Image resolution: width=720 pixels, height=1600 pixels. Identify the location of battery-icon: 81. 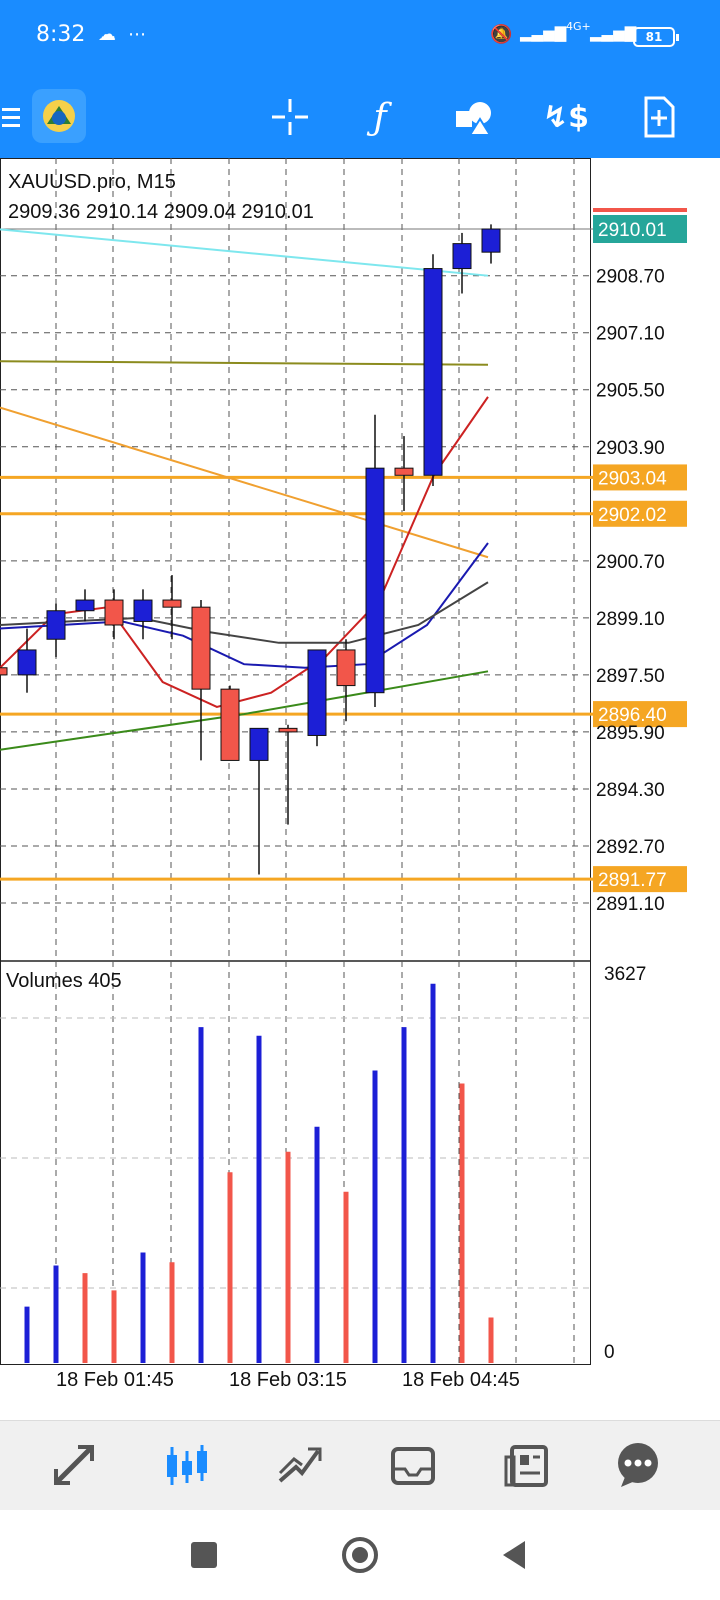
(656, 37).